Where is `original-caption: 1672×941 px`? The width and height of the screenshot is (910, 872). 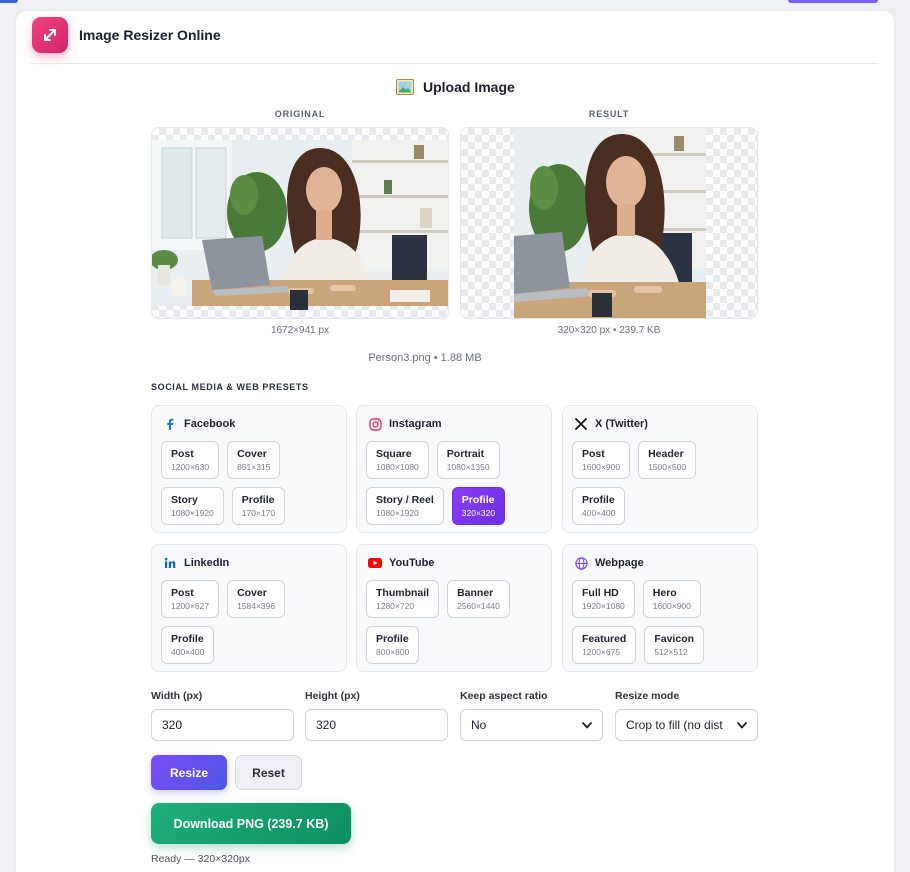 original-caption: 1672×941 px is located at coordinates (300, 330).